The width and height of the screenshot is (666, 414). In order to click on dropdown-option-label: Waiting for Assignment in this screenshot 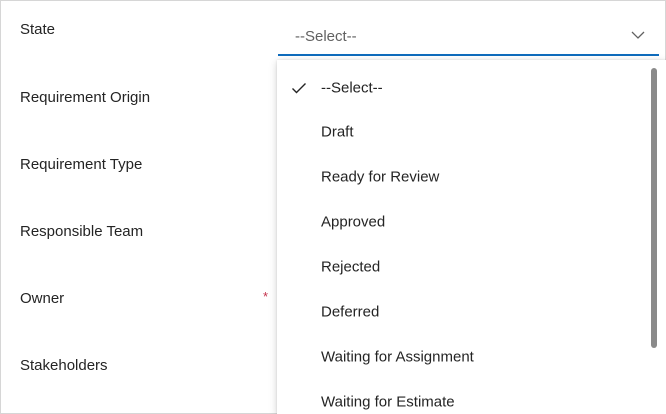, I will do `click(397, 357)`.